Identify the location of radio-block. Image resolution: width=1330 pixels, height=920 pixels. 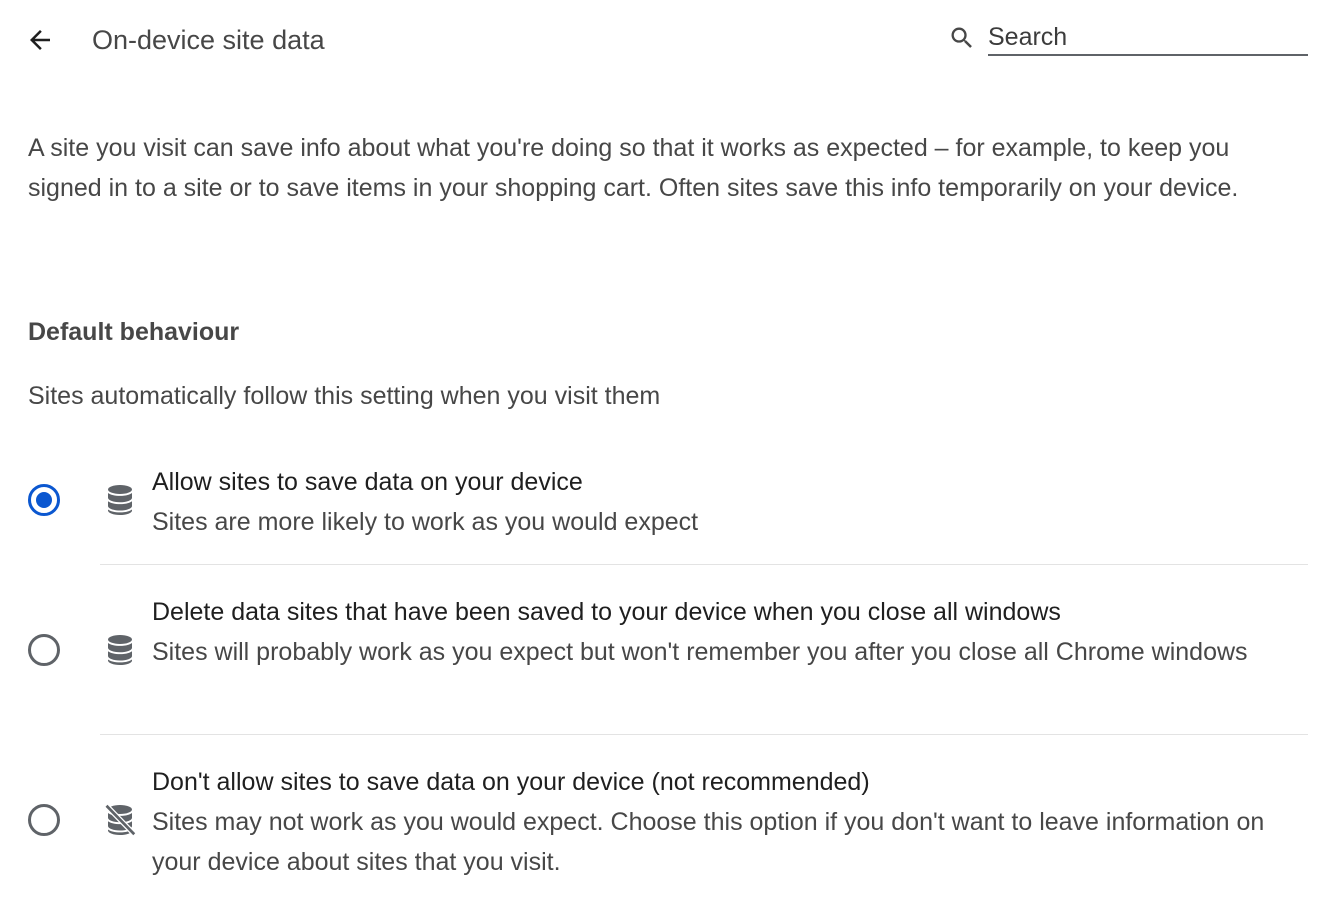
(44, 820).